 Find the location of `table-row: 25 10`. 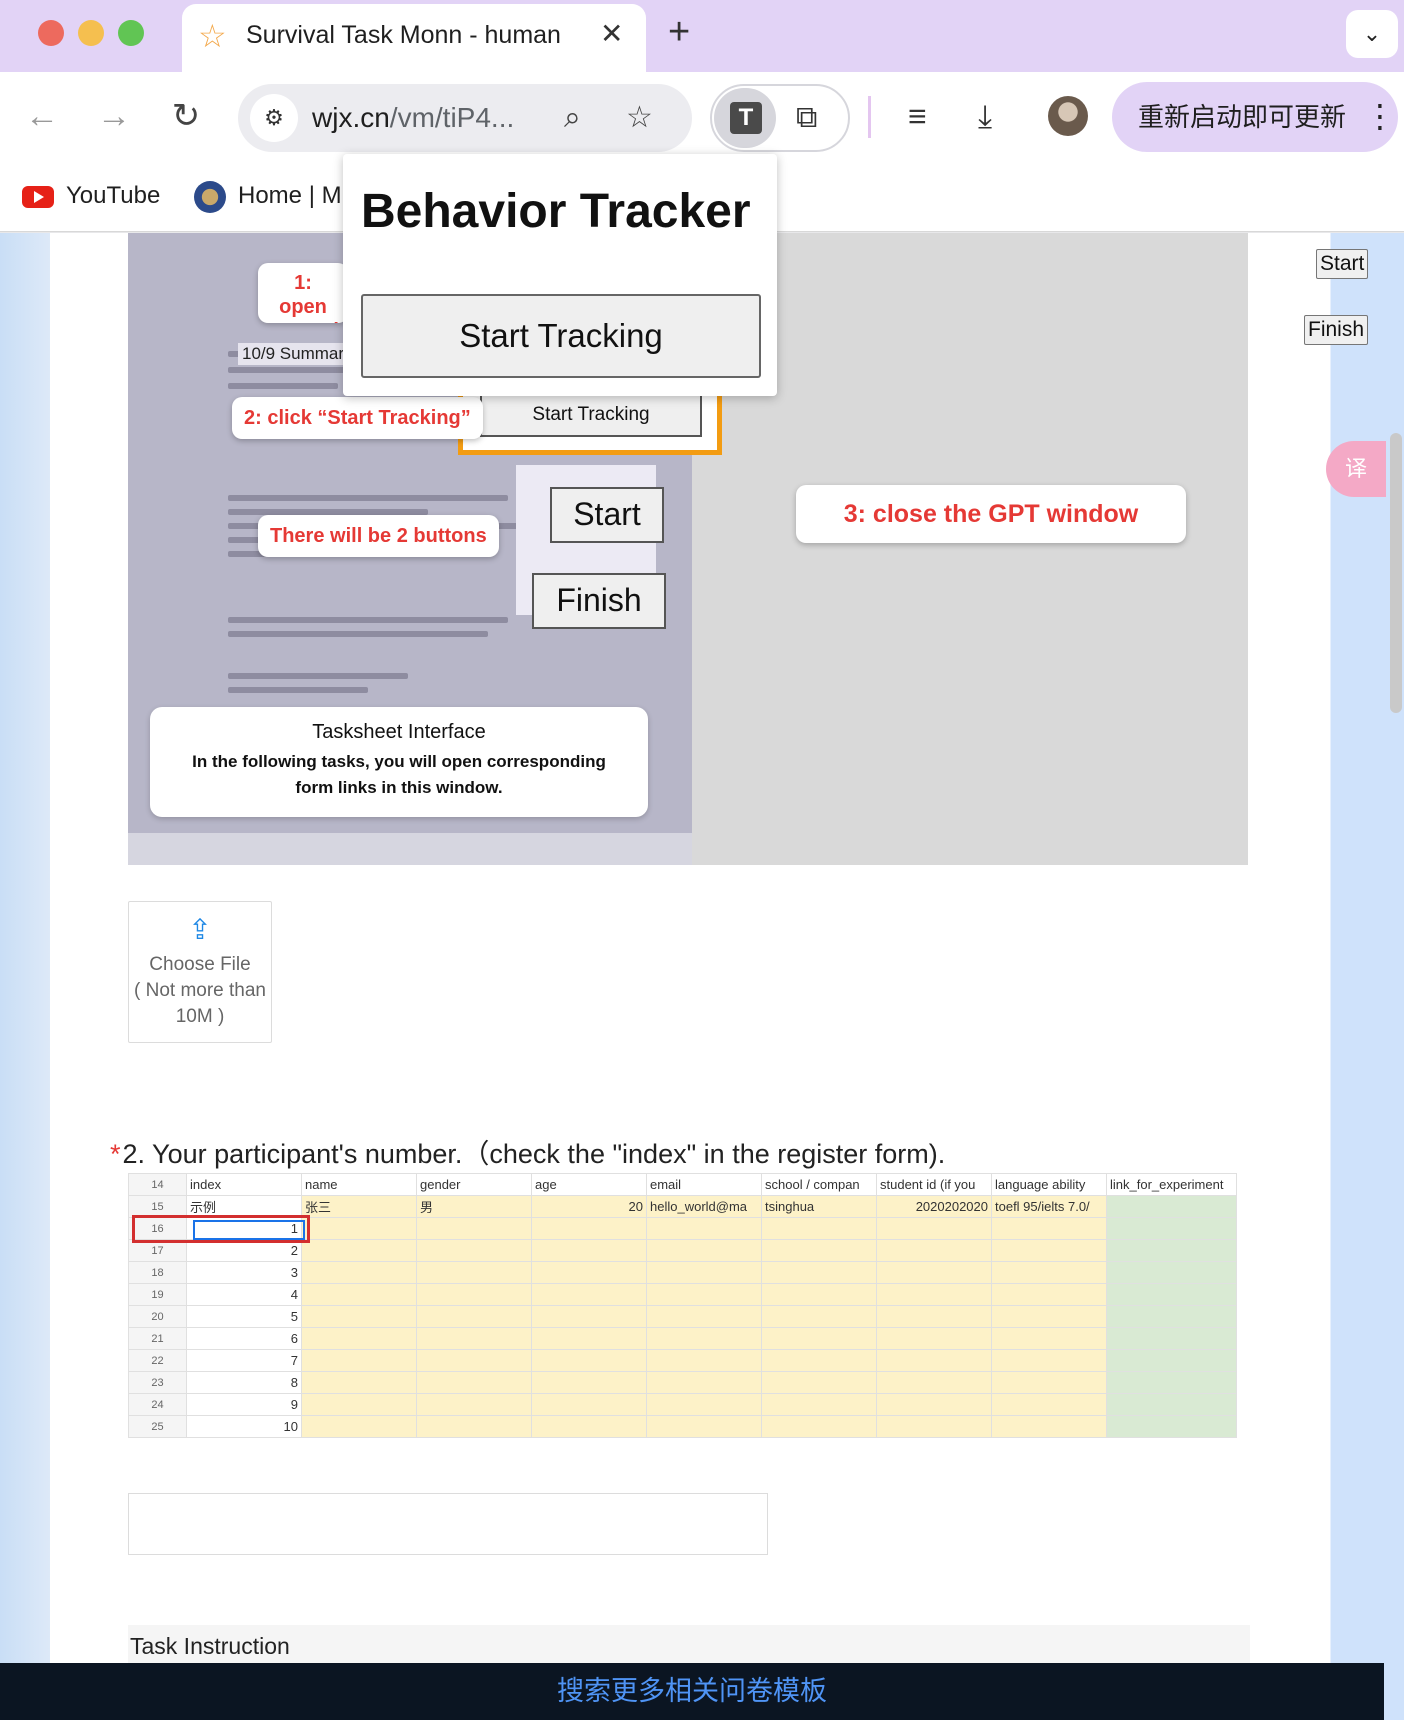

table-row: 25 10 is located at coordinates (682, 1426).